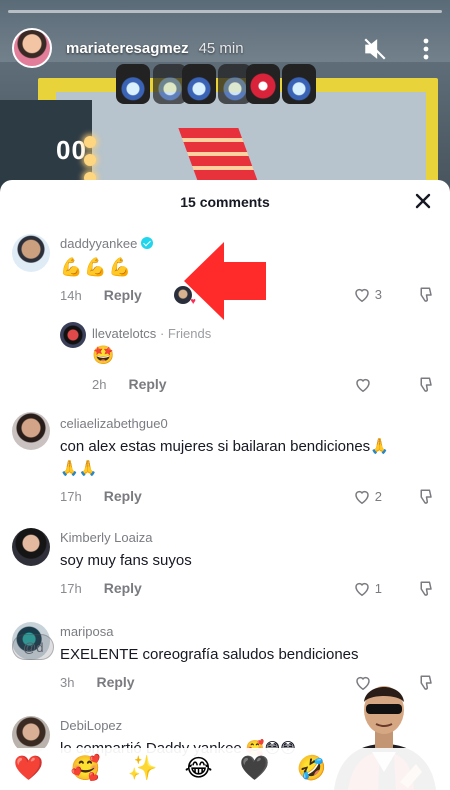  What do you see at coordinates (127, 48) in the screenshot?
I see `story-username: mariateresagmez` at bounding box center [127, 48].